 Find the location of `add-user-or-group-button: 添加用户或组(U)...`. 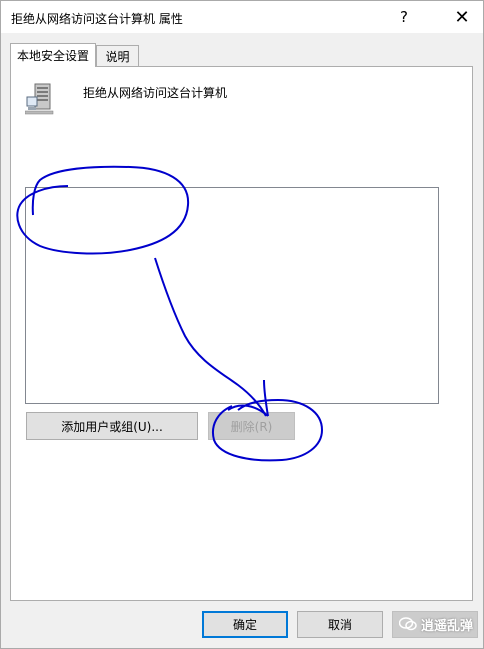

add-user-or-group-button: 添加用户或组(U)... is located at coordinates (112, 426).